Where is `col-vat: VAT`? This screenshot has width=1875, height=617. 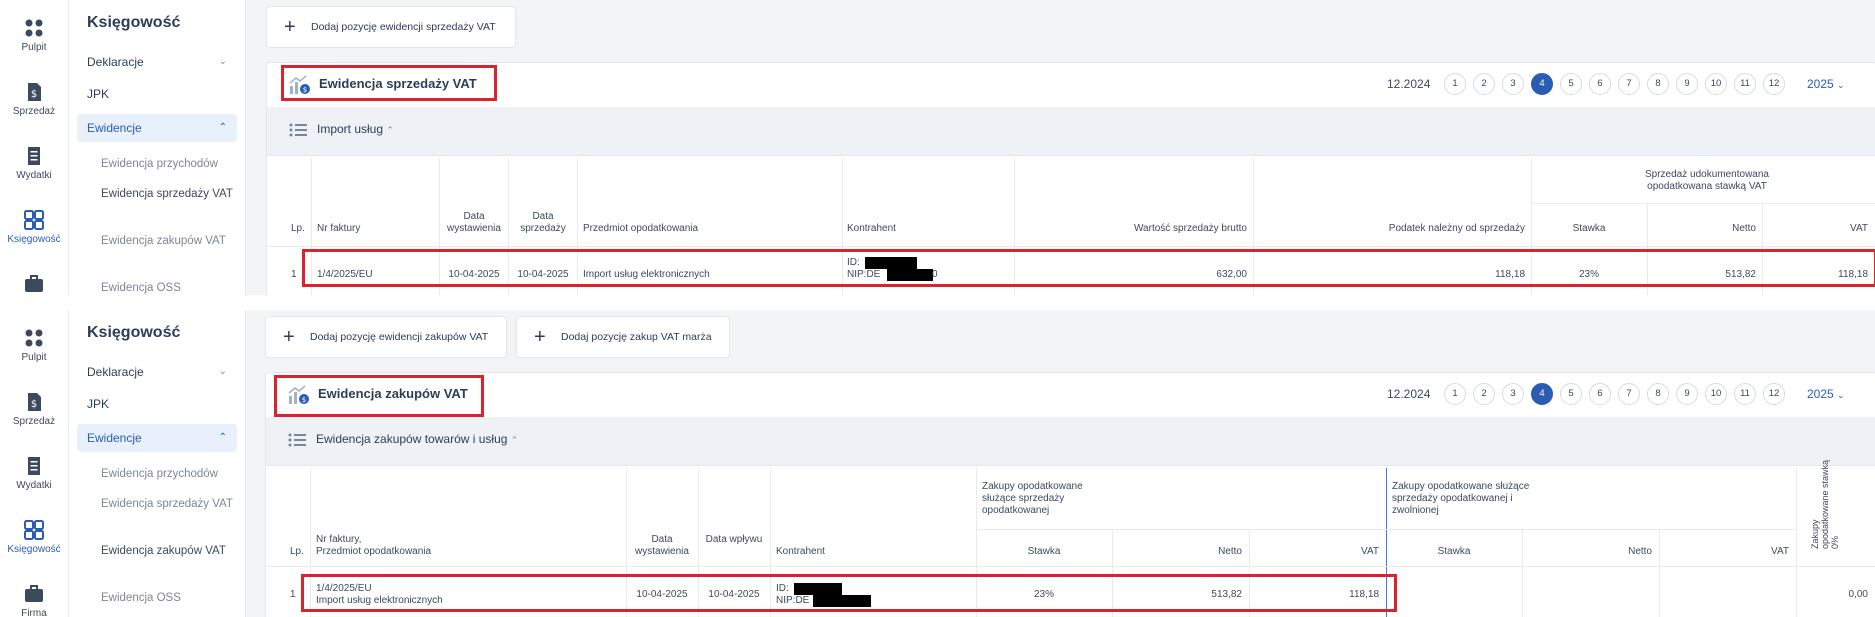
col-vat: VAT is located at coordinates (1859, 228).